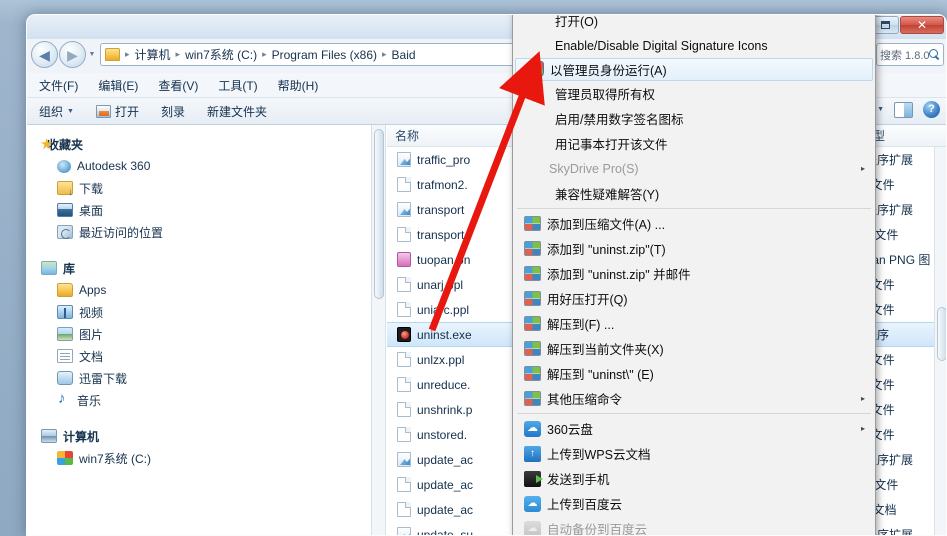  Describe the element at coordinates (173, 111) in the screenshot. I see `burn-button: 刻录` at that location.